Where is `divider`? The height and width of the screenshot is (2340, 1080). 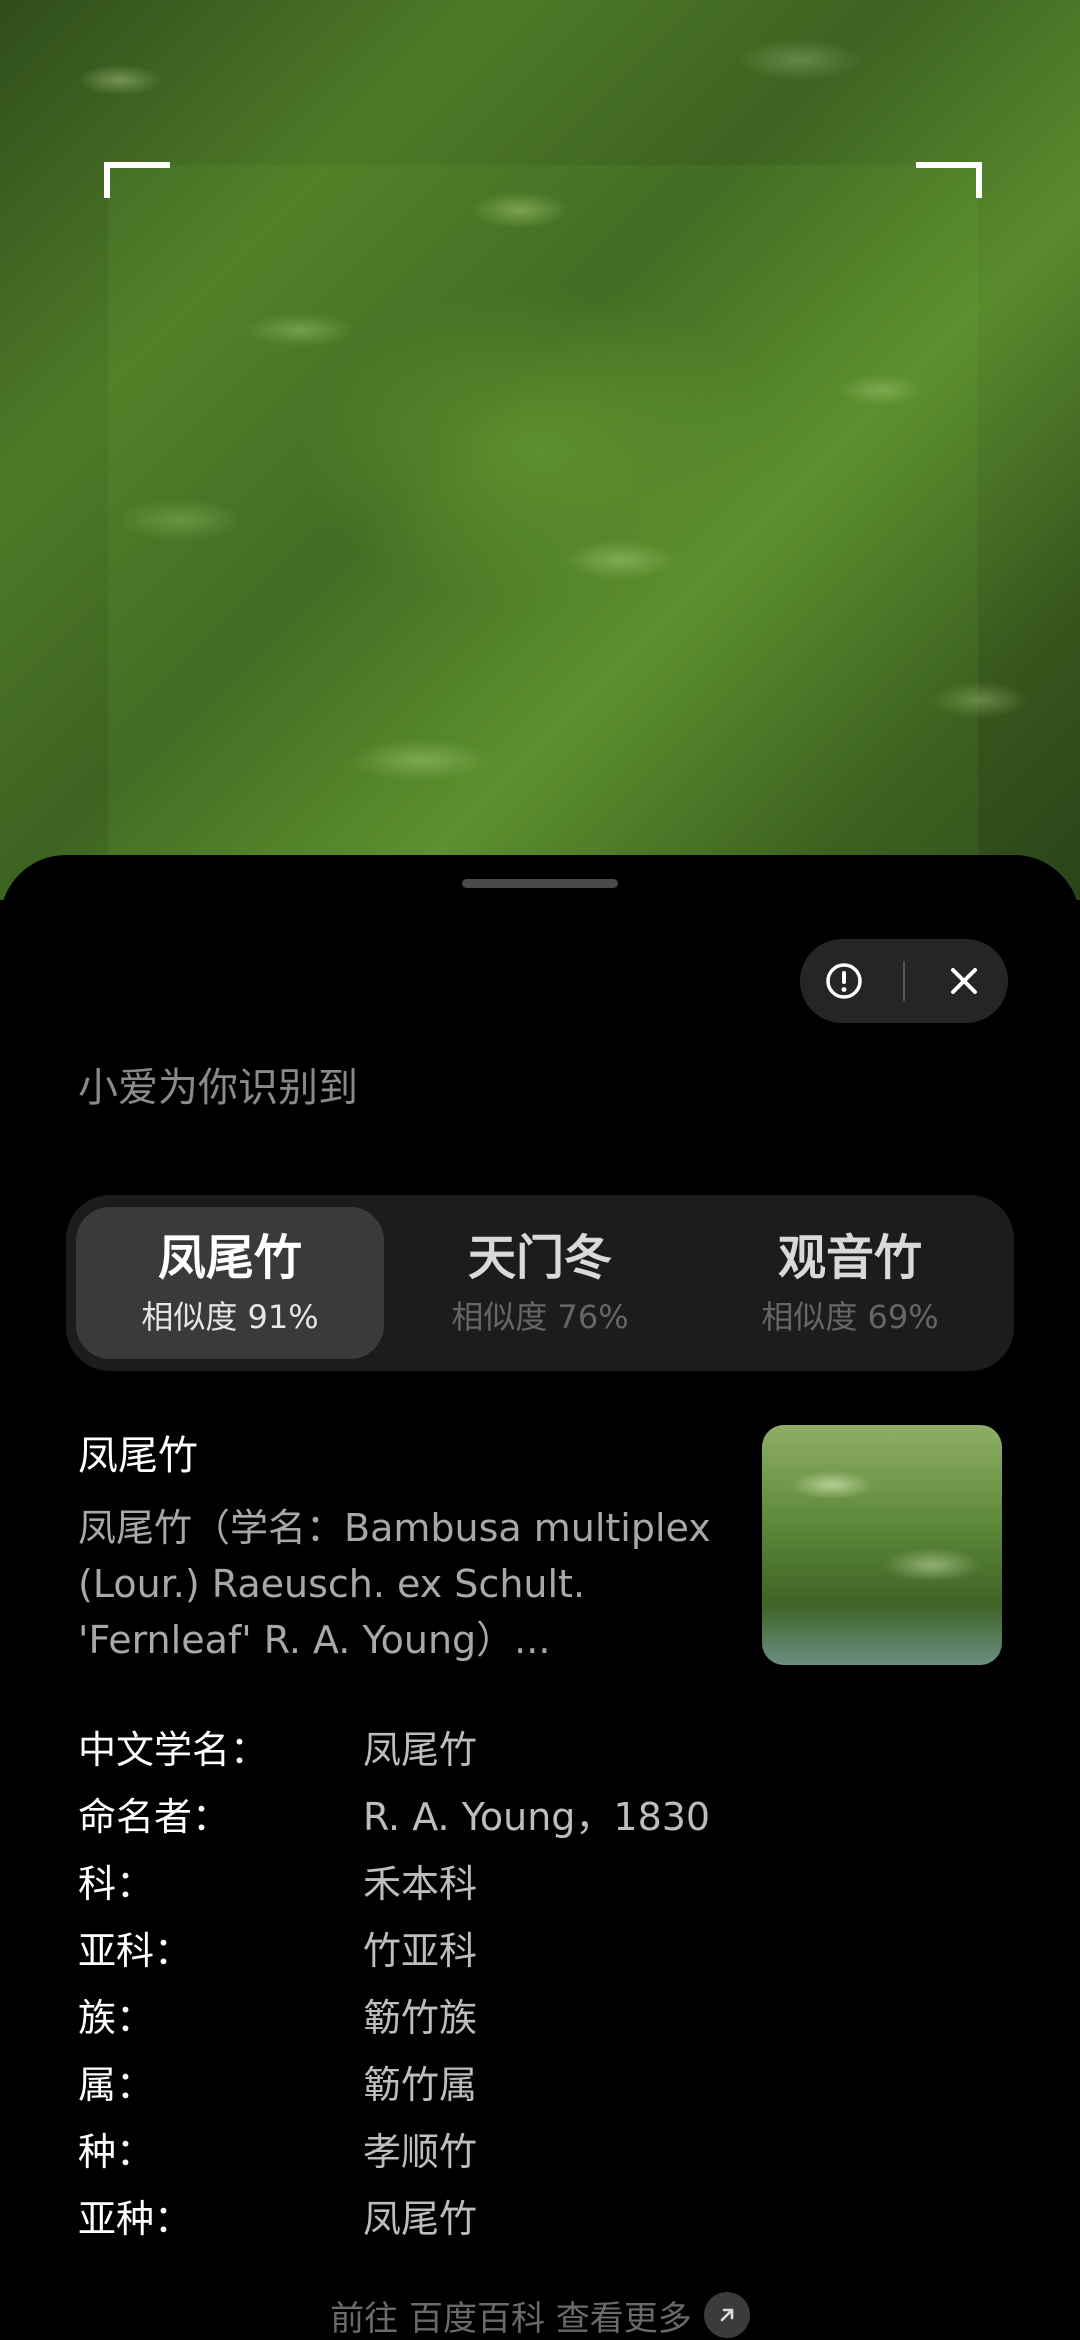 divider is located at coordinates (903, 981).